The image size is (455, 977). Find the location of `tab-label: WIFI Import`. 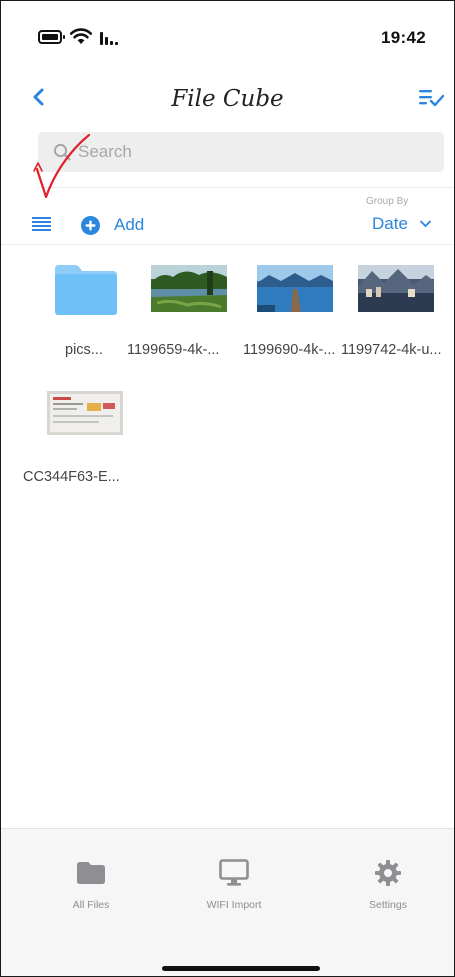

tab-label: WIFI Import is located at coordinates (234, 905).